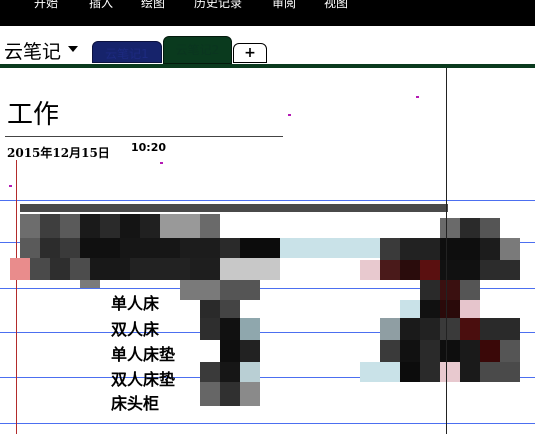 The image size is (535, 434). I want to click on rule-line, so click(267, 200).